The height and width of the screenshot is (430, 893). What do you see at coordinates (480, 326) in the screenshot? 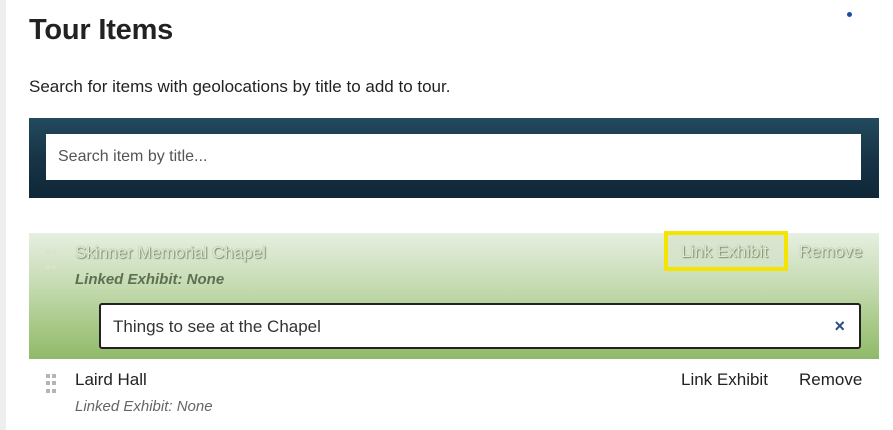
I see `exhibit-field: Things to see at the Chapel ×` at bounding box center [480, 326].